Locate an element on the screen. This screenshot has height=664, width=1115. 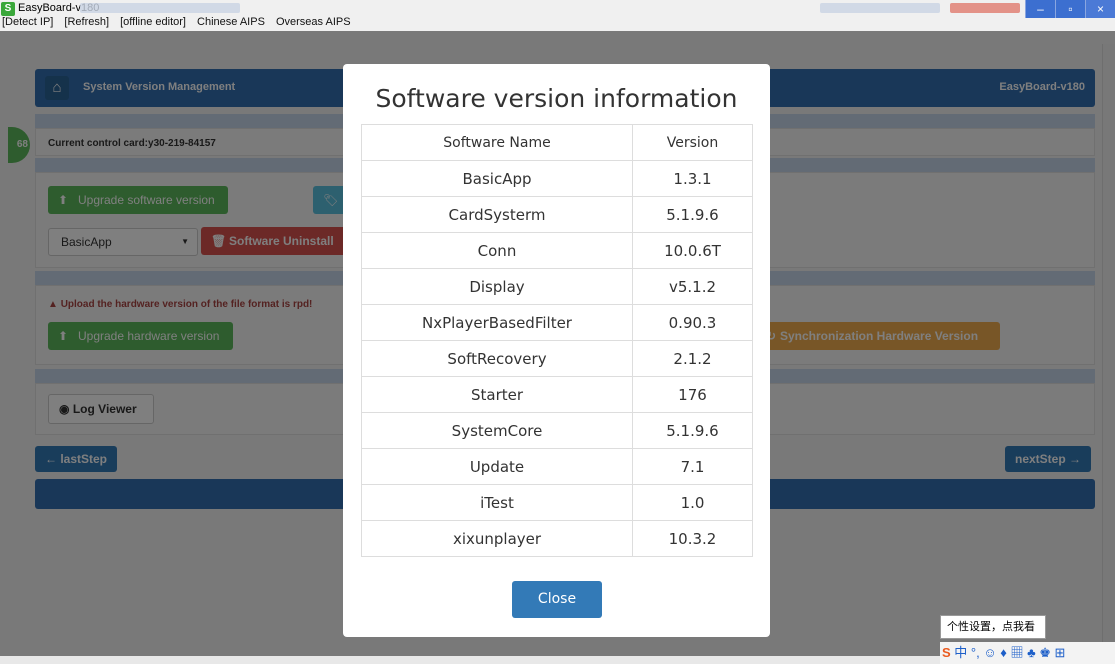
table-row: Starter 176 is located at coordinates (557, 394).